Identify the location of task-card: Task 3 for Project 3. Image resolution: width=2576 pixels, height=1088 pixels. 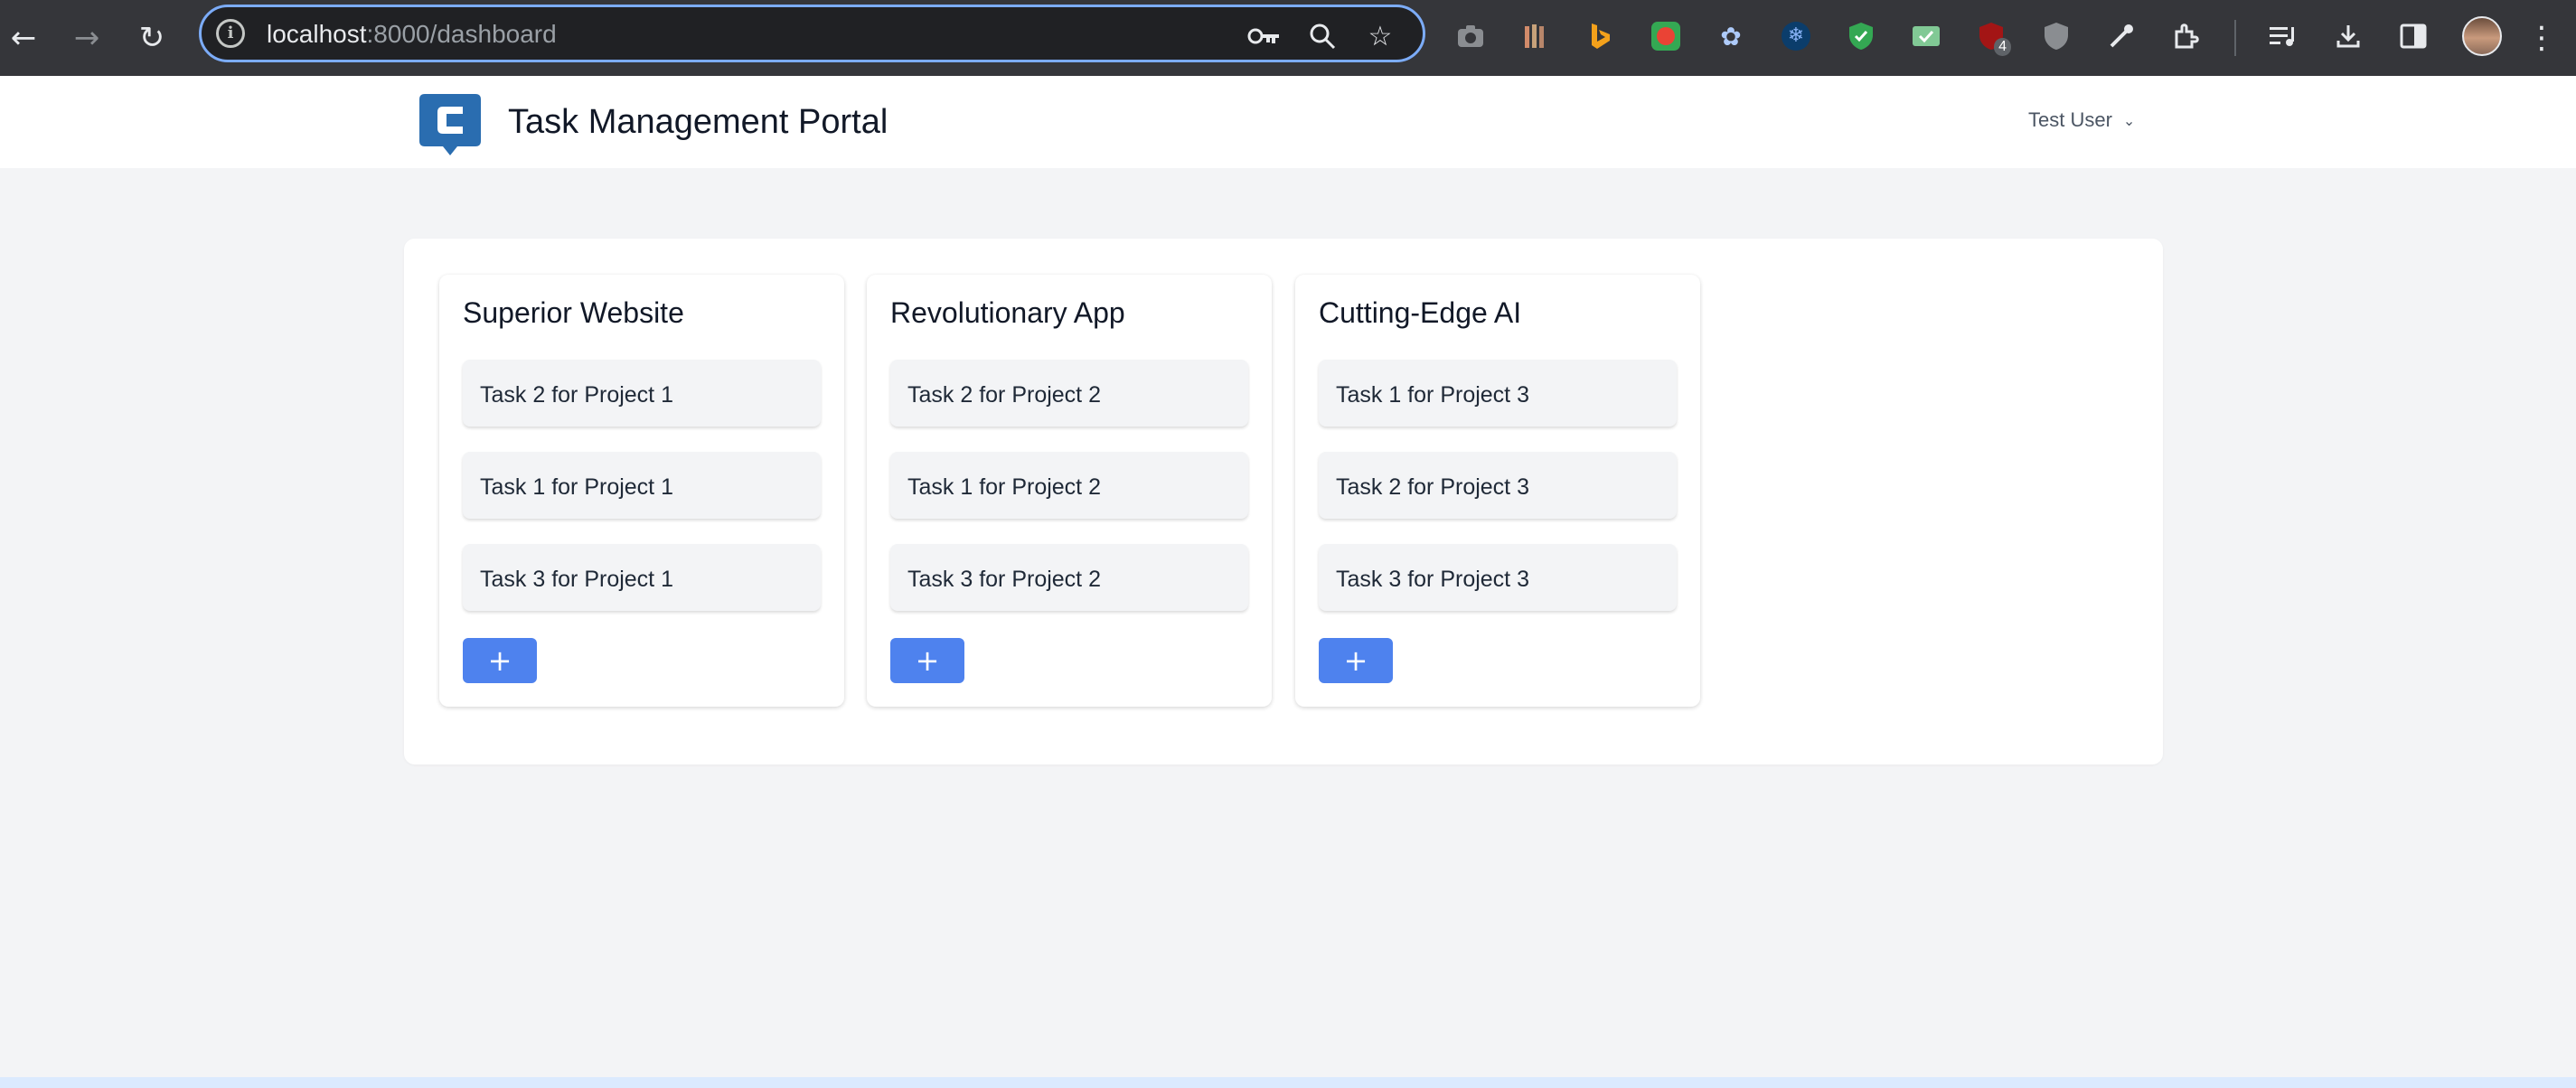
(1498, 577).